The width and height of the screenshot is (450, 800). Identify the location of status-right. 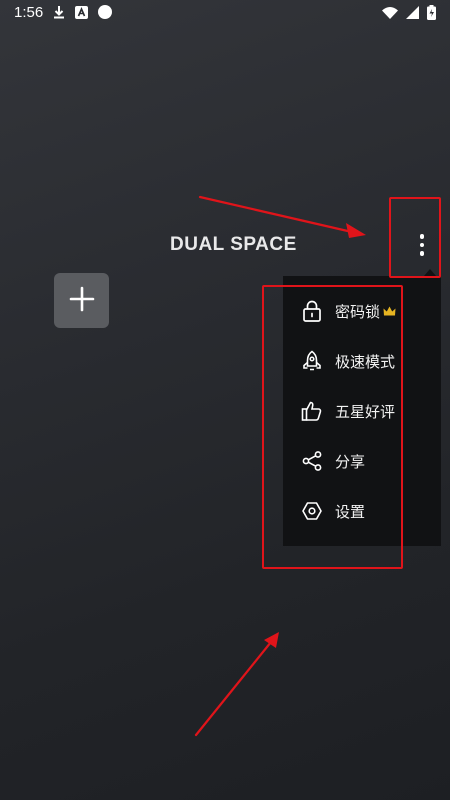
(409, 12).